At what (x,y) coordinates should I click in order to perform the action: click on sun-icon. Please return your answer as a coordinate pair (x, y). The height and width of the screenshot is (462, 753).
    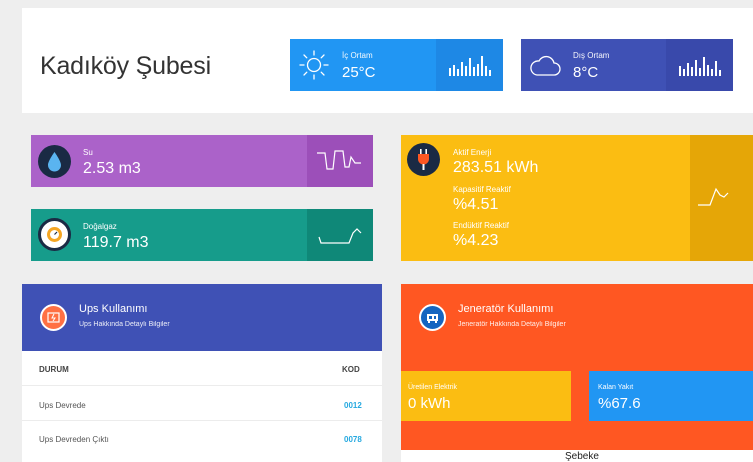
    Looking at the image, I should click on (314, 65).